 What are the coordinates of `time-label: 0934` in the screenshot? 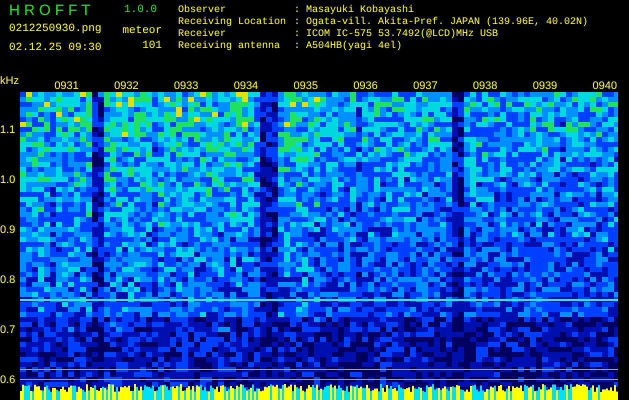 It's located at (246, 86).